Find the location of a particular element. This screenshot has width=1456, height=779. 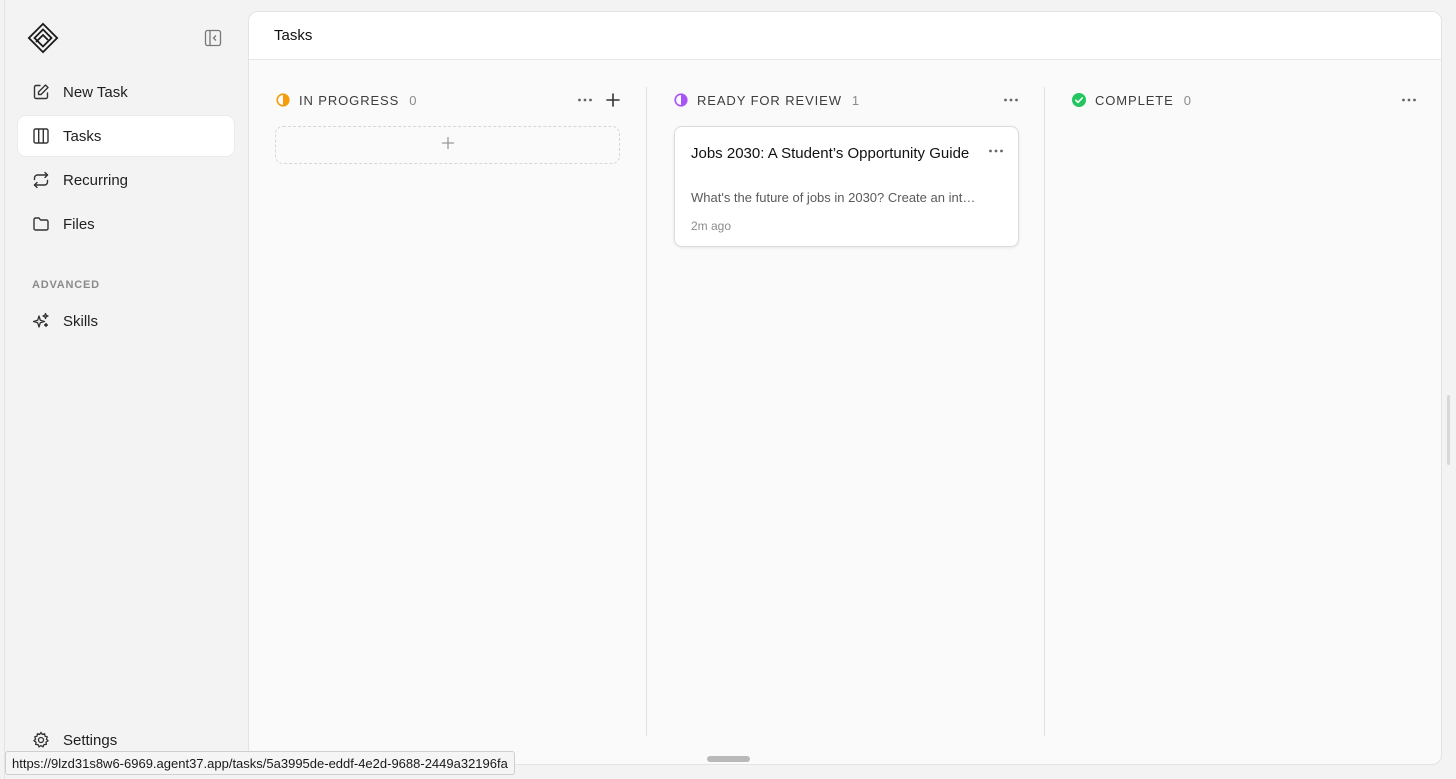

window-resize-handle is located at coordinates (1448, 430).